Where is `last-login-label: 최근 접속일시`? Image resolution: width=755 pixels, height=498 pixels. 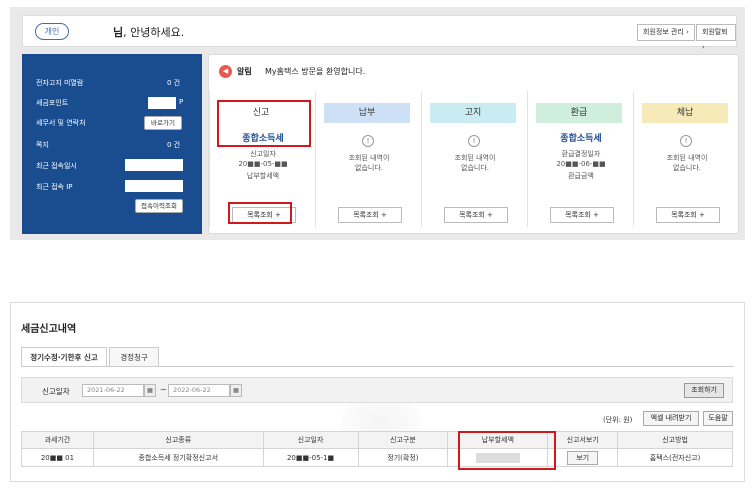 last-login-label: 최근 접속일시 is located at coordinates (56, 166).